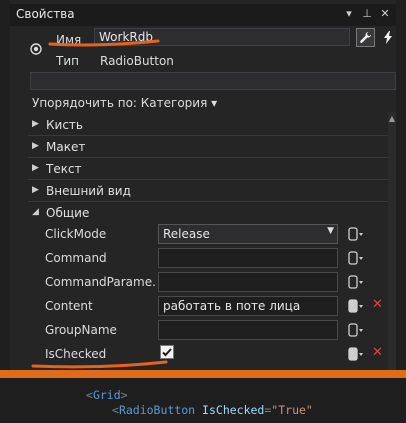 Image resolution: width=406 pixels, height=423 pixels. I want to click on category-appearance: ▶ Внешний вид, so click(208, 191).